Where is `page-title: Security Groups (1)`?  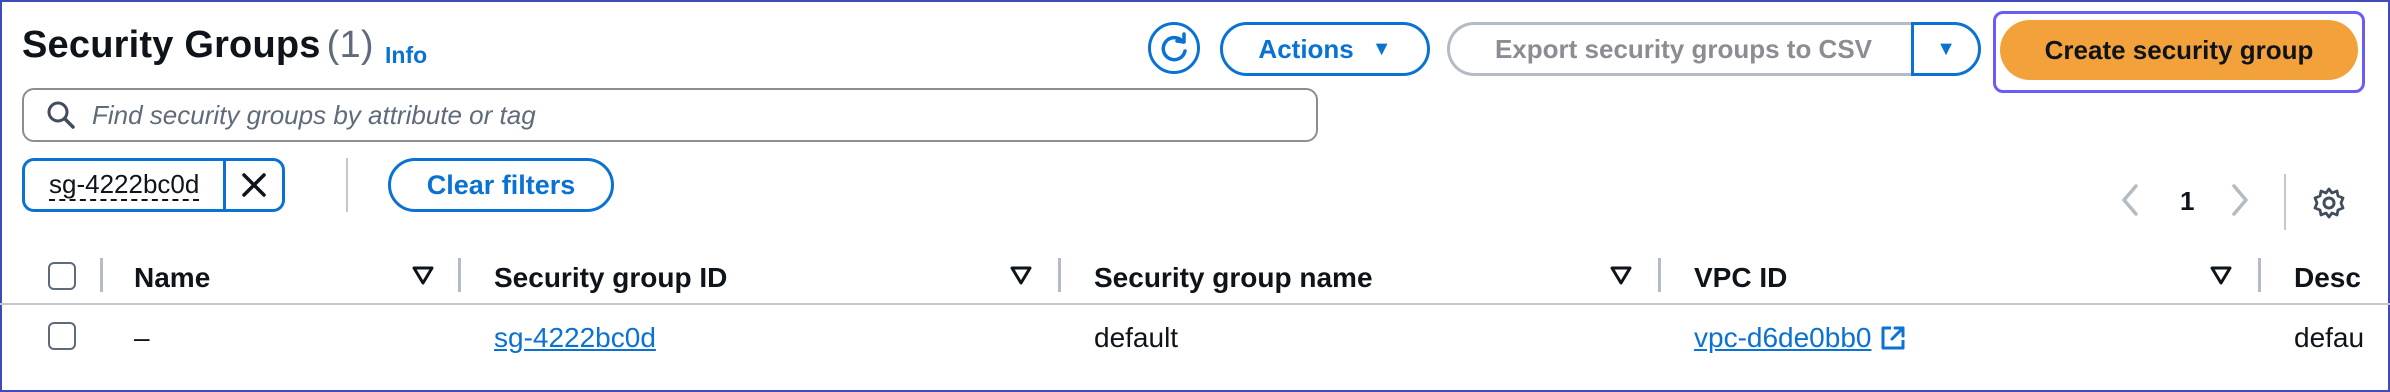 page-title: Security Groups (1) is located at coordinates (198, 45).